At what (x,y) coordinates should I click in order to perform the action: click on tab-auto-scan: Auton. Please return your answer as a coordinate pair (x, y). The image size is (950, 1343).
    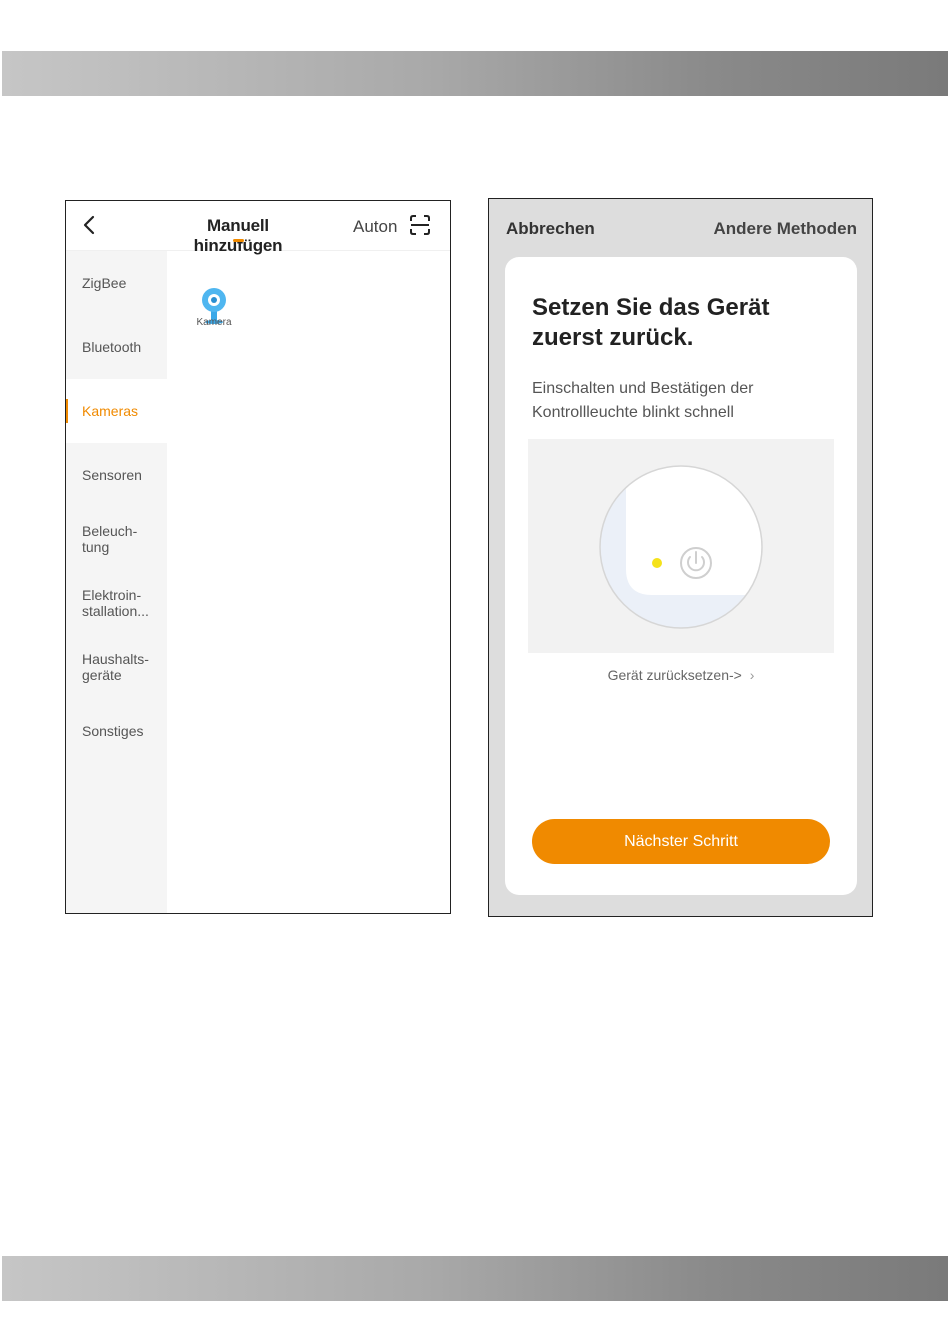
    Looking at the image, I should click on (375, 227).